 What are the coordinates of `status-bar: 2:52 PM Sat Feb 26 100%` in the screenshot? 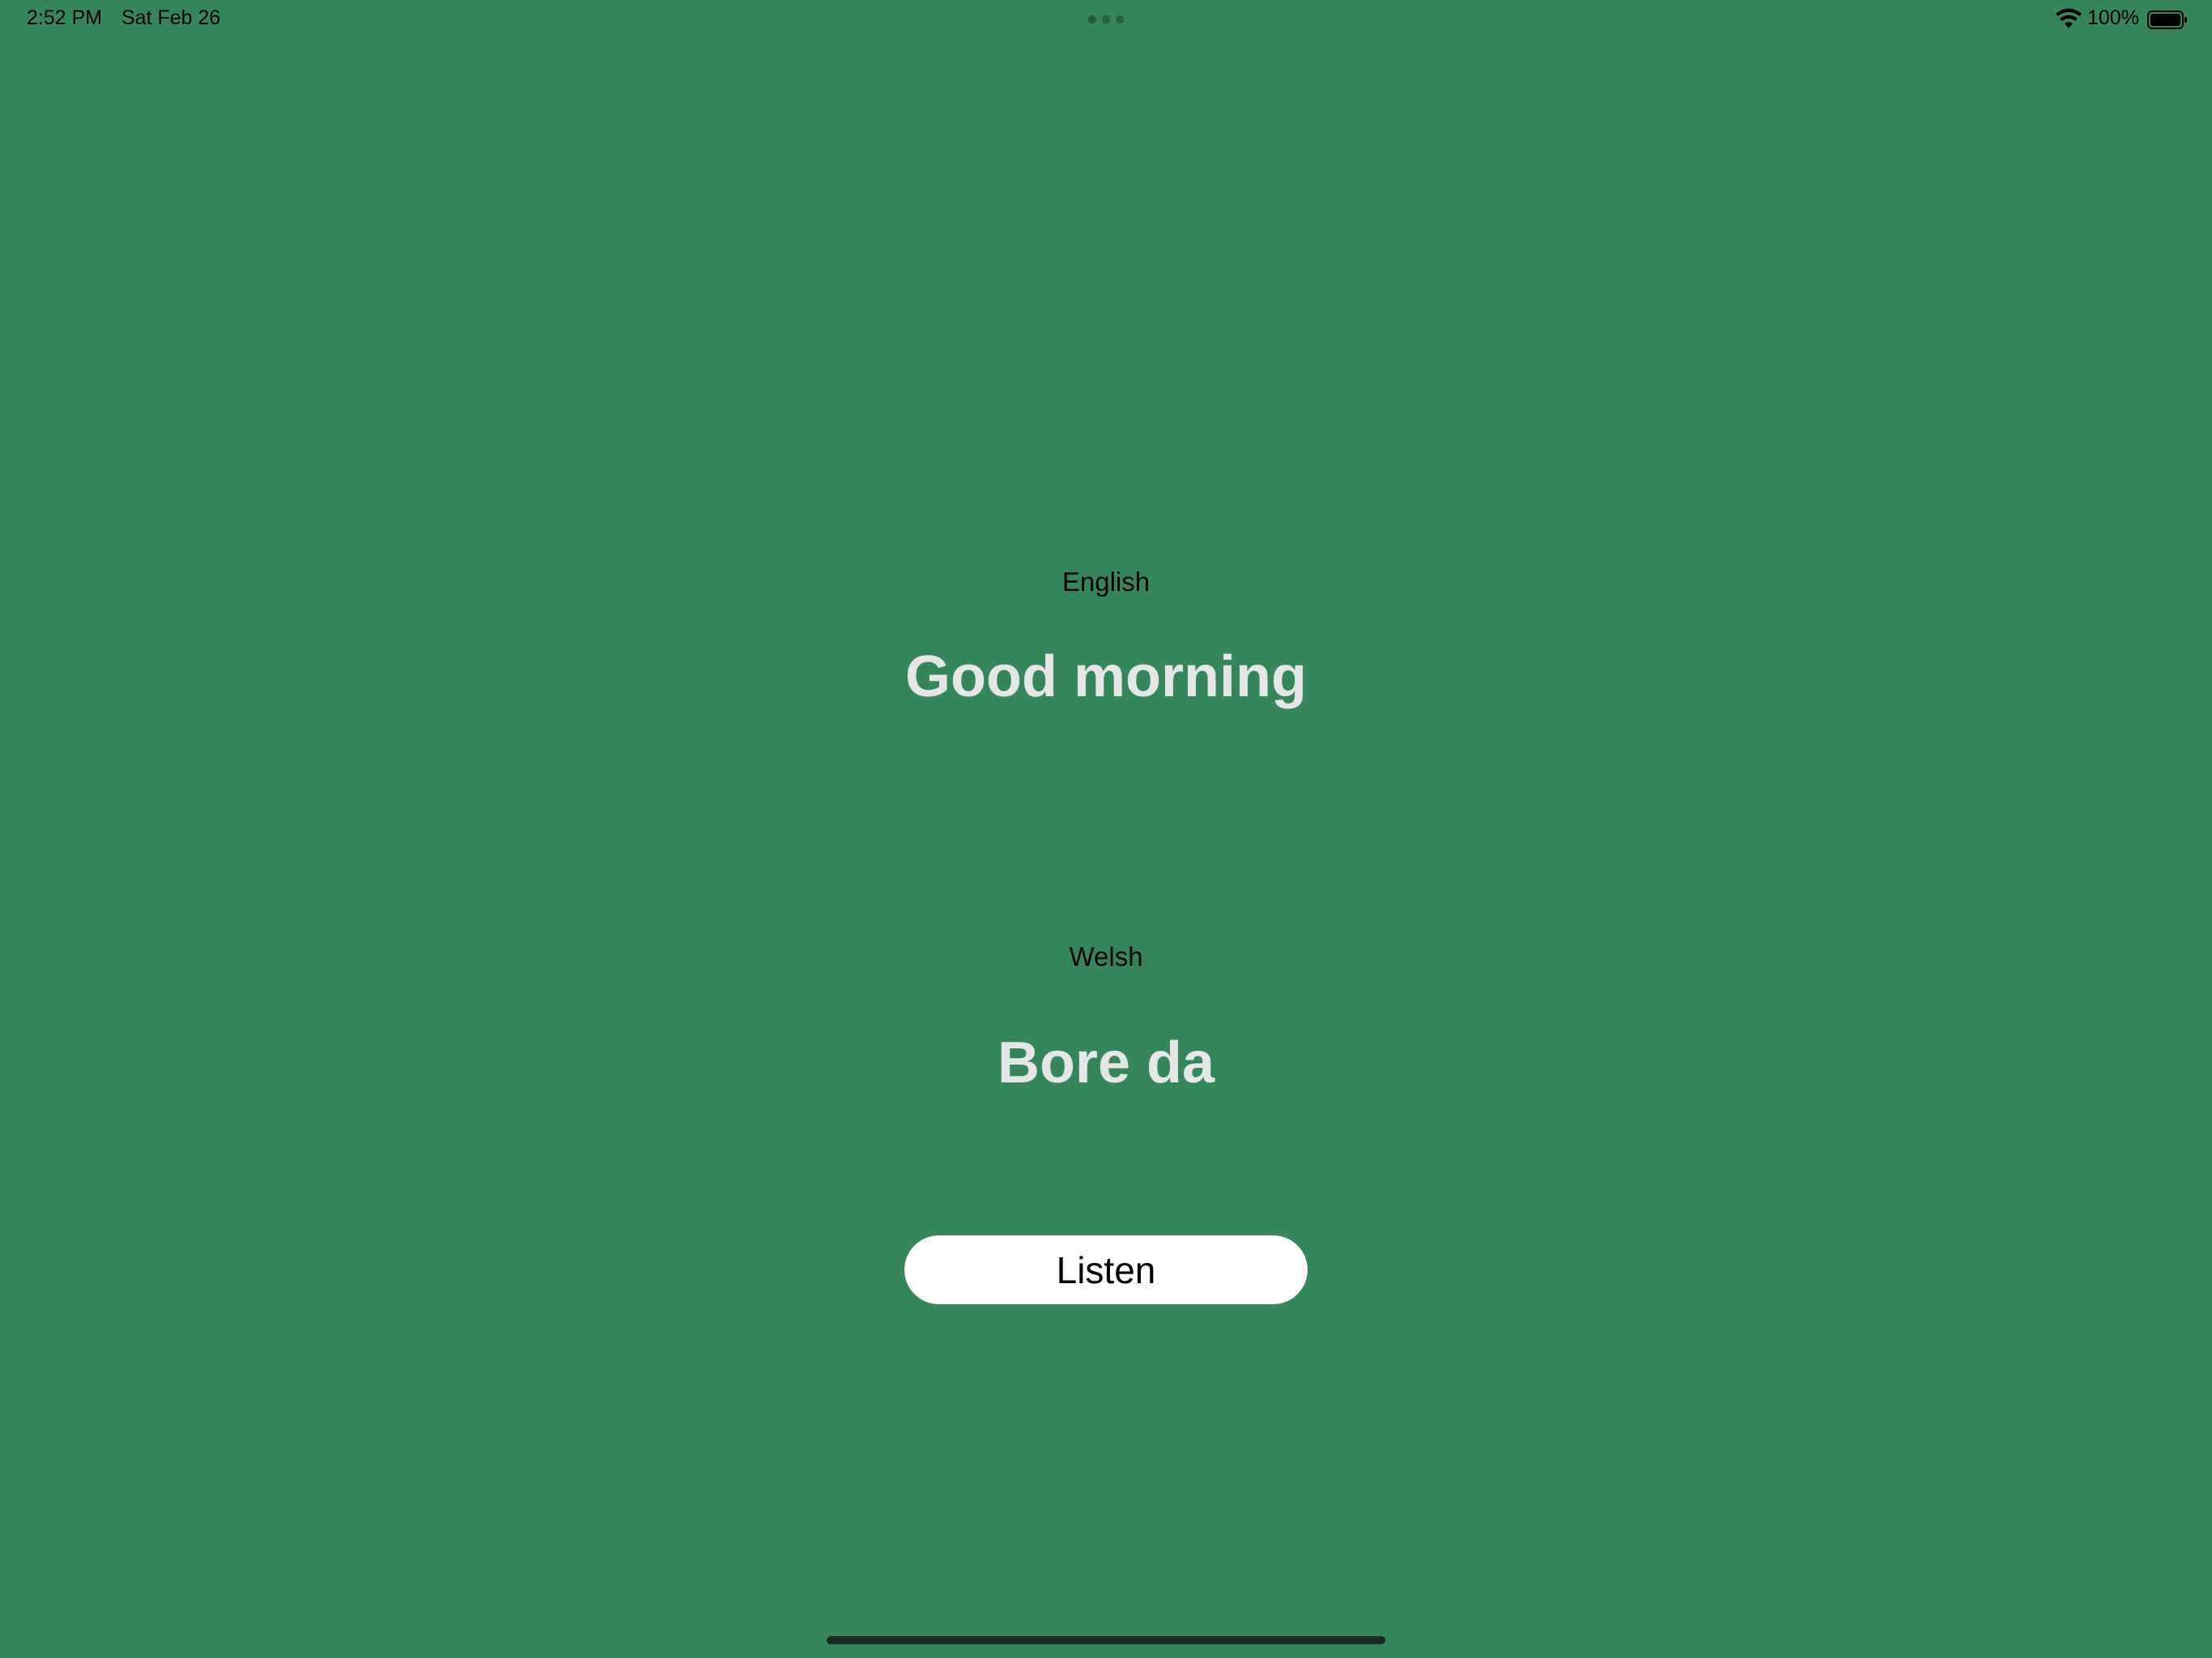 It's located at (1106, 20).